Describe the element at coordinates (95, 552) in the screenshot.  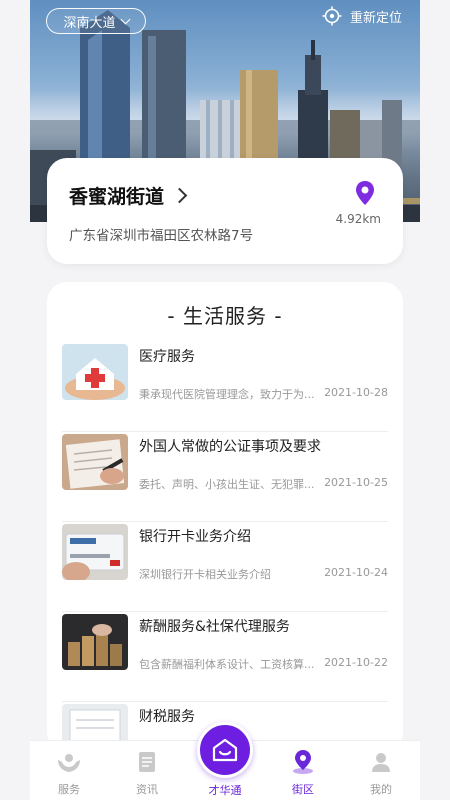
I see `bank-card-image` at that location.